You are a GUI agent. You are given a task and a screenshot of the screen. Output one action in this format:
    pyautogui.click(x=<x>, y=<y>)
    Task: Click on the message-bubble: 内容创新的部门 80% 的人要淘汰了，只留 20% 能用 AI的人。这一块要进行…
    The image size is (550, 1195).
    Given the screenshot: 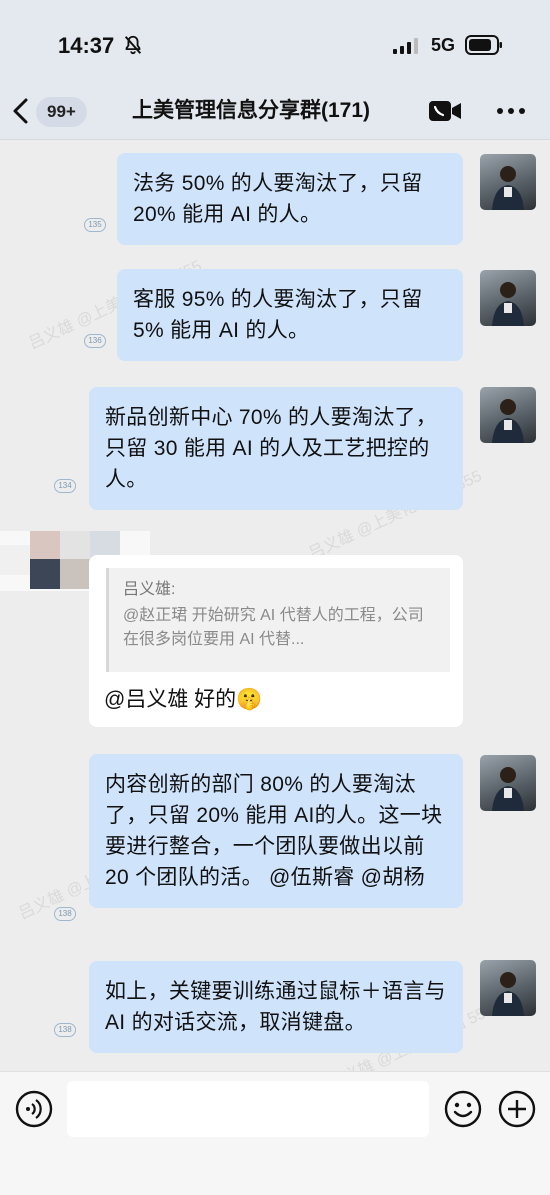 What is the action you would take?
    pyautogui.click(x=276, y=831)
    